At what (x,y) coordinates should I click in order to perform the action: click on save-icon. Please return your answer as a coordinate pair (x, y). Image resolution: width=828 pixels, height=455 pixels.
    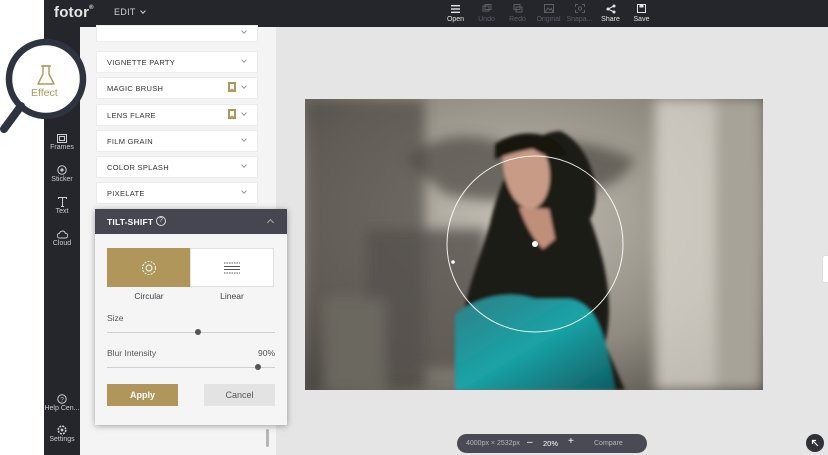
    Looking at the image, I should click on (641, 8).